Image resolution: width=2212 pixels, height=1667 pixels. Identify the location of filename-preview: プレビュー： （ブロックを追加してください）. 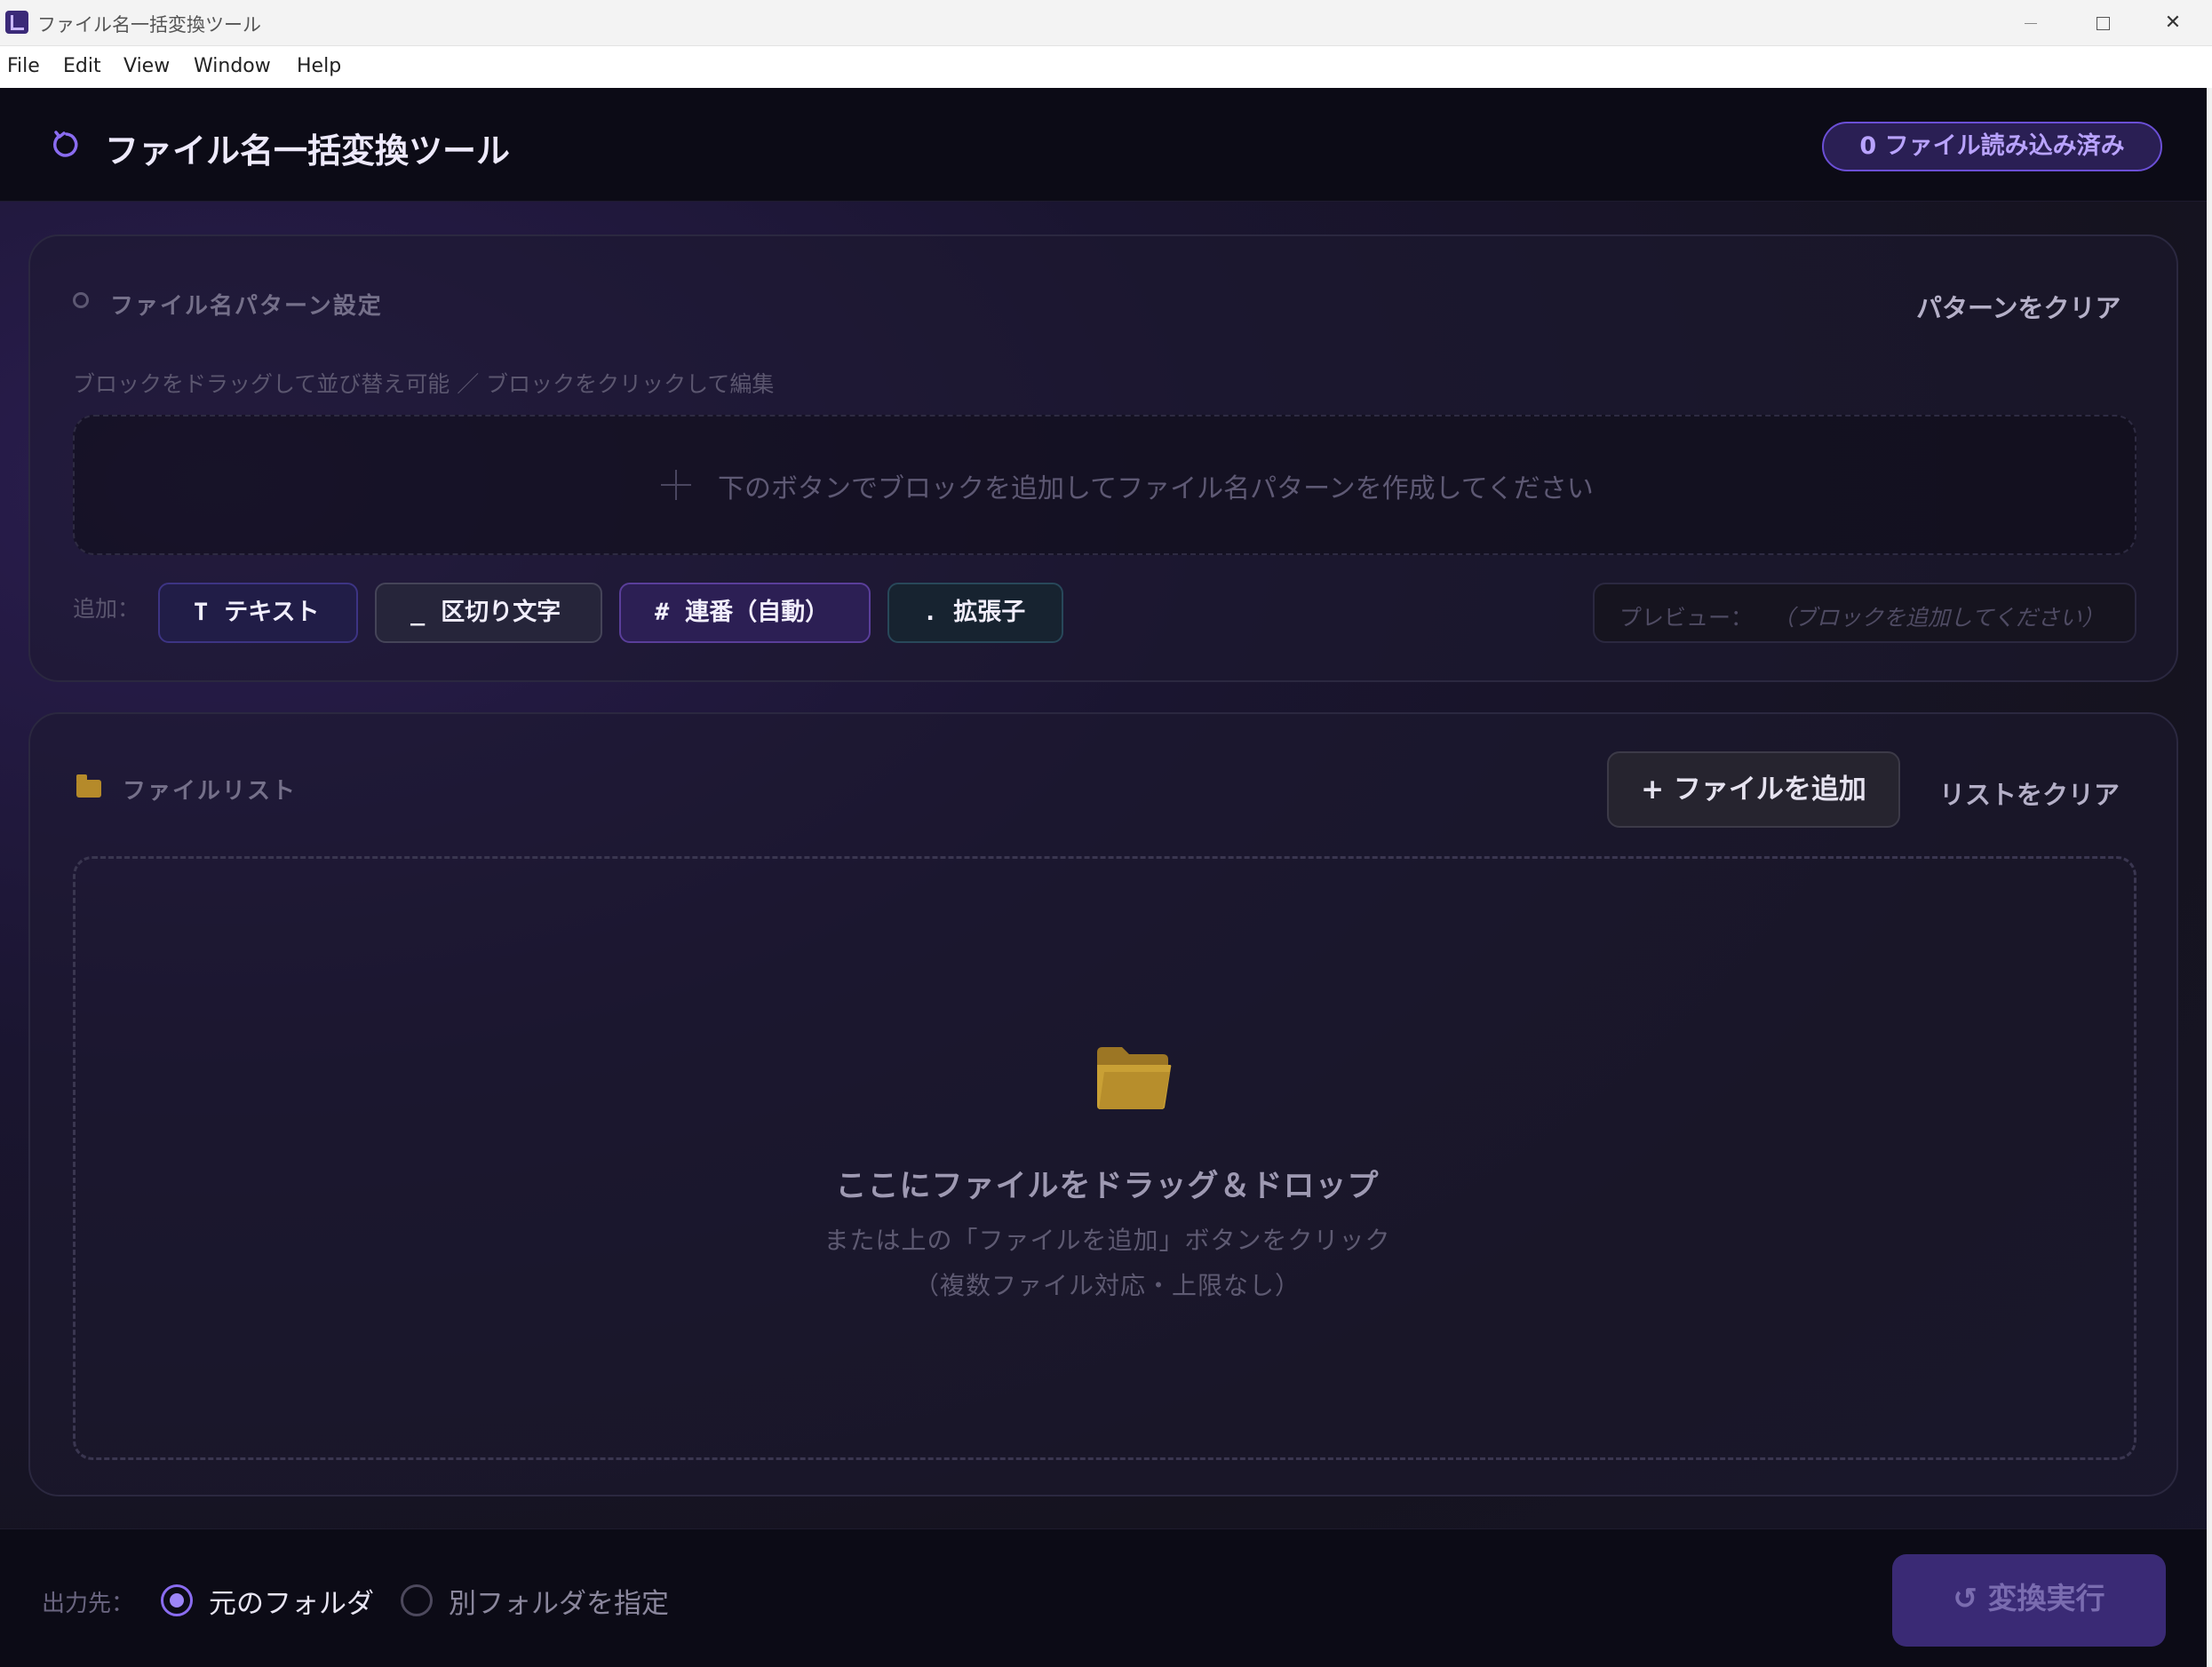
(1865, 613).